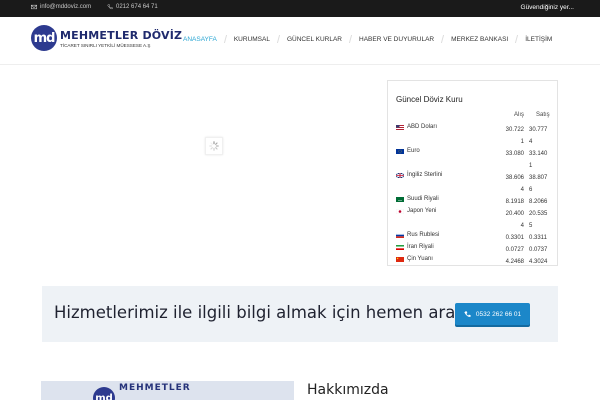  I want to click on call-button-label: 0532 262 66 01, so click(498, 314).